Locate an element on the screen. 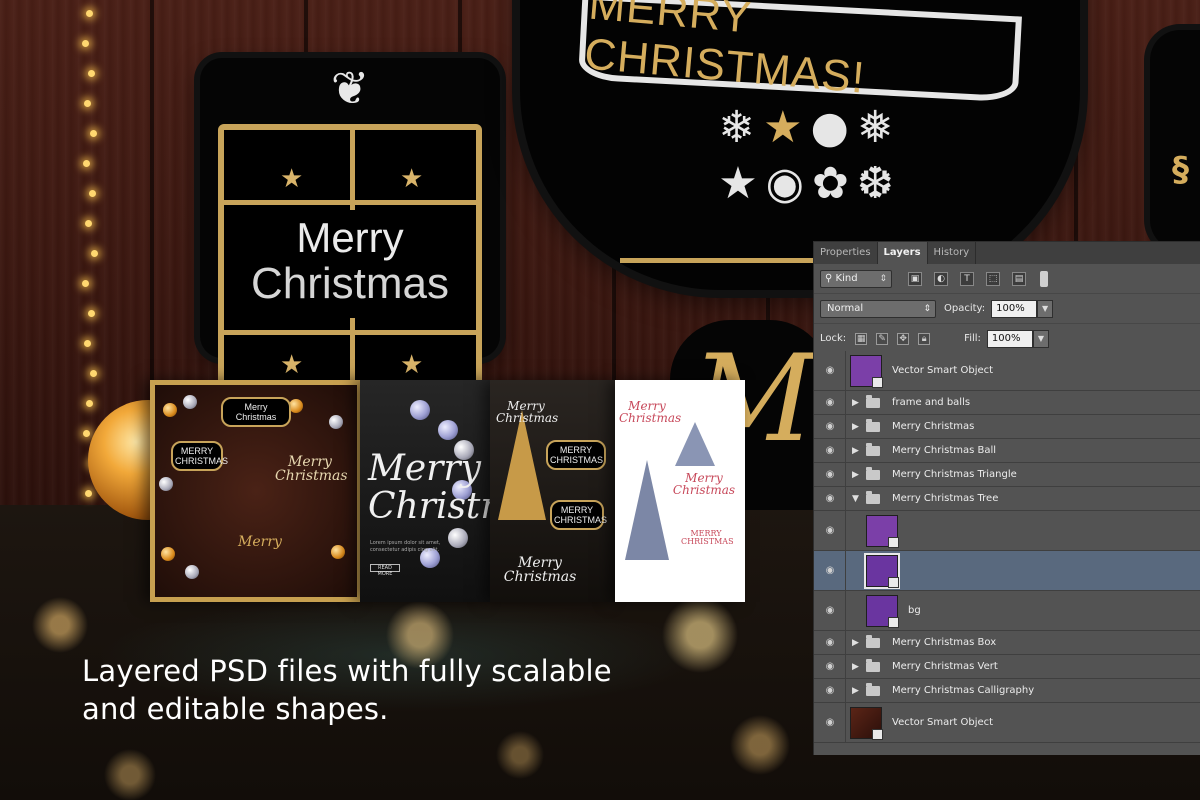 The height and width of the screenshot is (800, 1200). snowflake-icon: ❄ is located at coordinates (741, 127).